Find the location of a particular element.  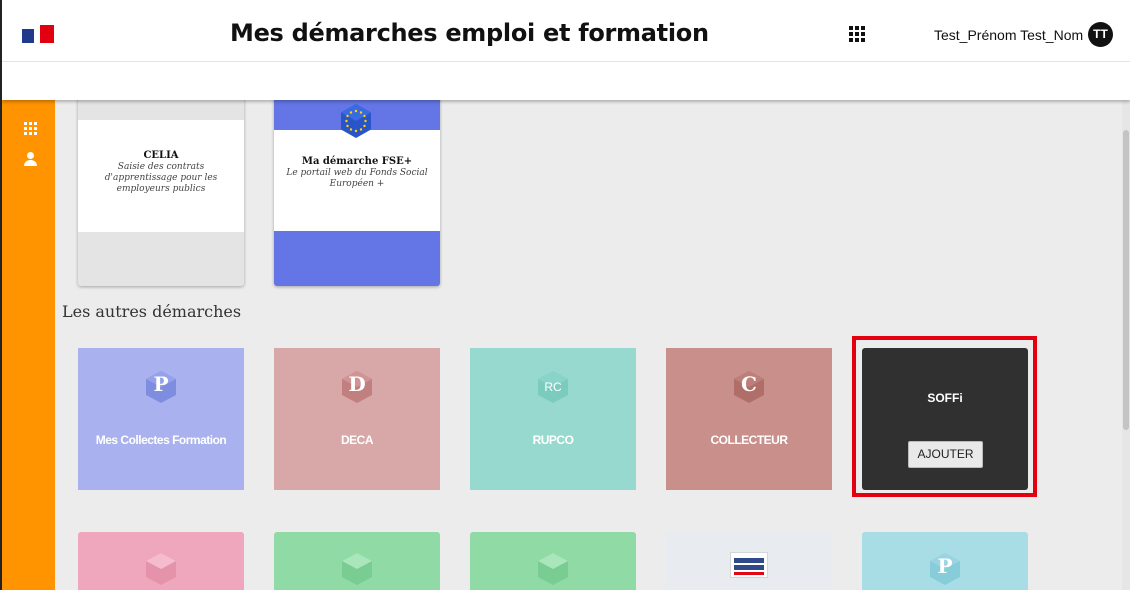

tile-label: DECA is located at coordinates (357, 440).